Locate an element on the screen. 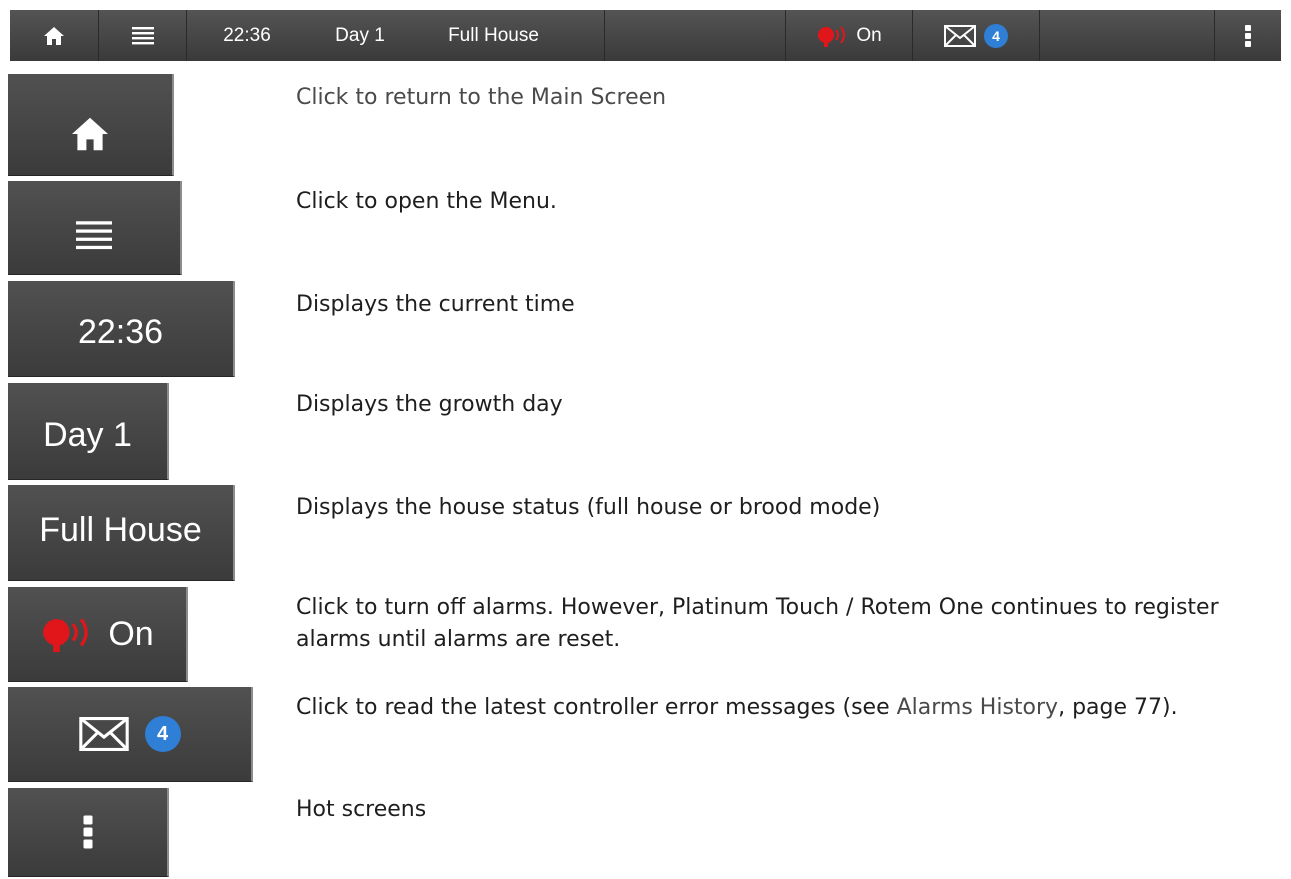  top-bar: 22:36 Day 1 Full House On 4 is located at coordinates (645, 35).